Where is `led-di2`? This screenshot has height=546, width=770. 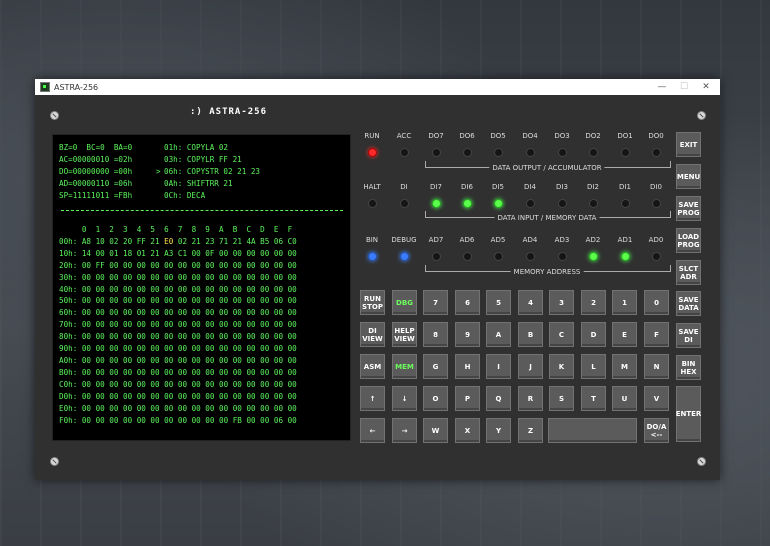
led-di2 is located at coordinates (593, 203).